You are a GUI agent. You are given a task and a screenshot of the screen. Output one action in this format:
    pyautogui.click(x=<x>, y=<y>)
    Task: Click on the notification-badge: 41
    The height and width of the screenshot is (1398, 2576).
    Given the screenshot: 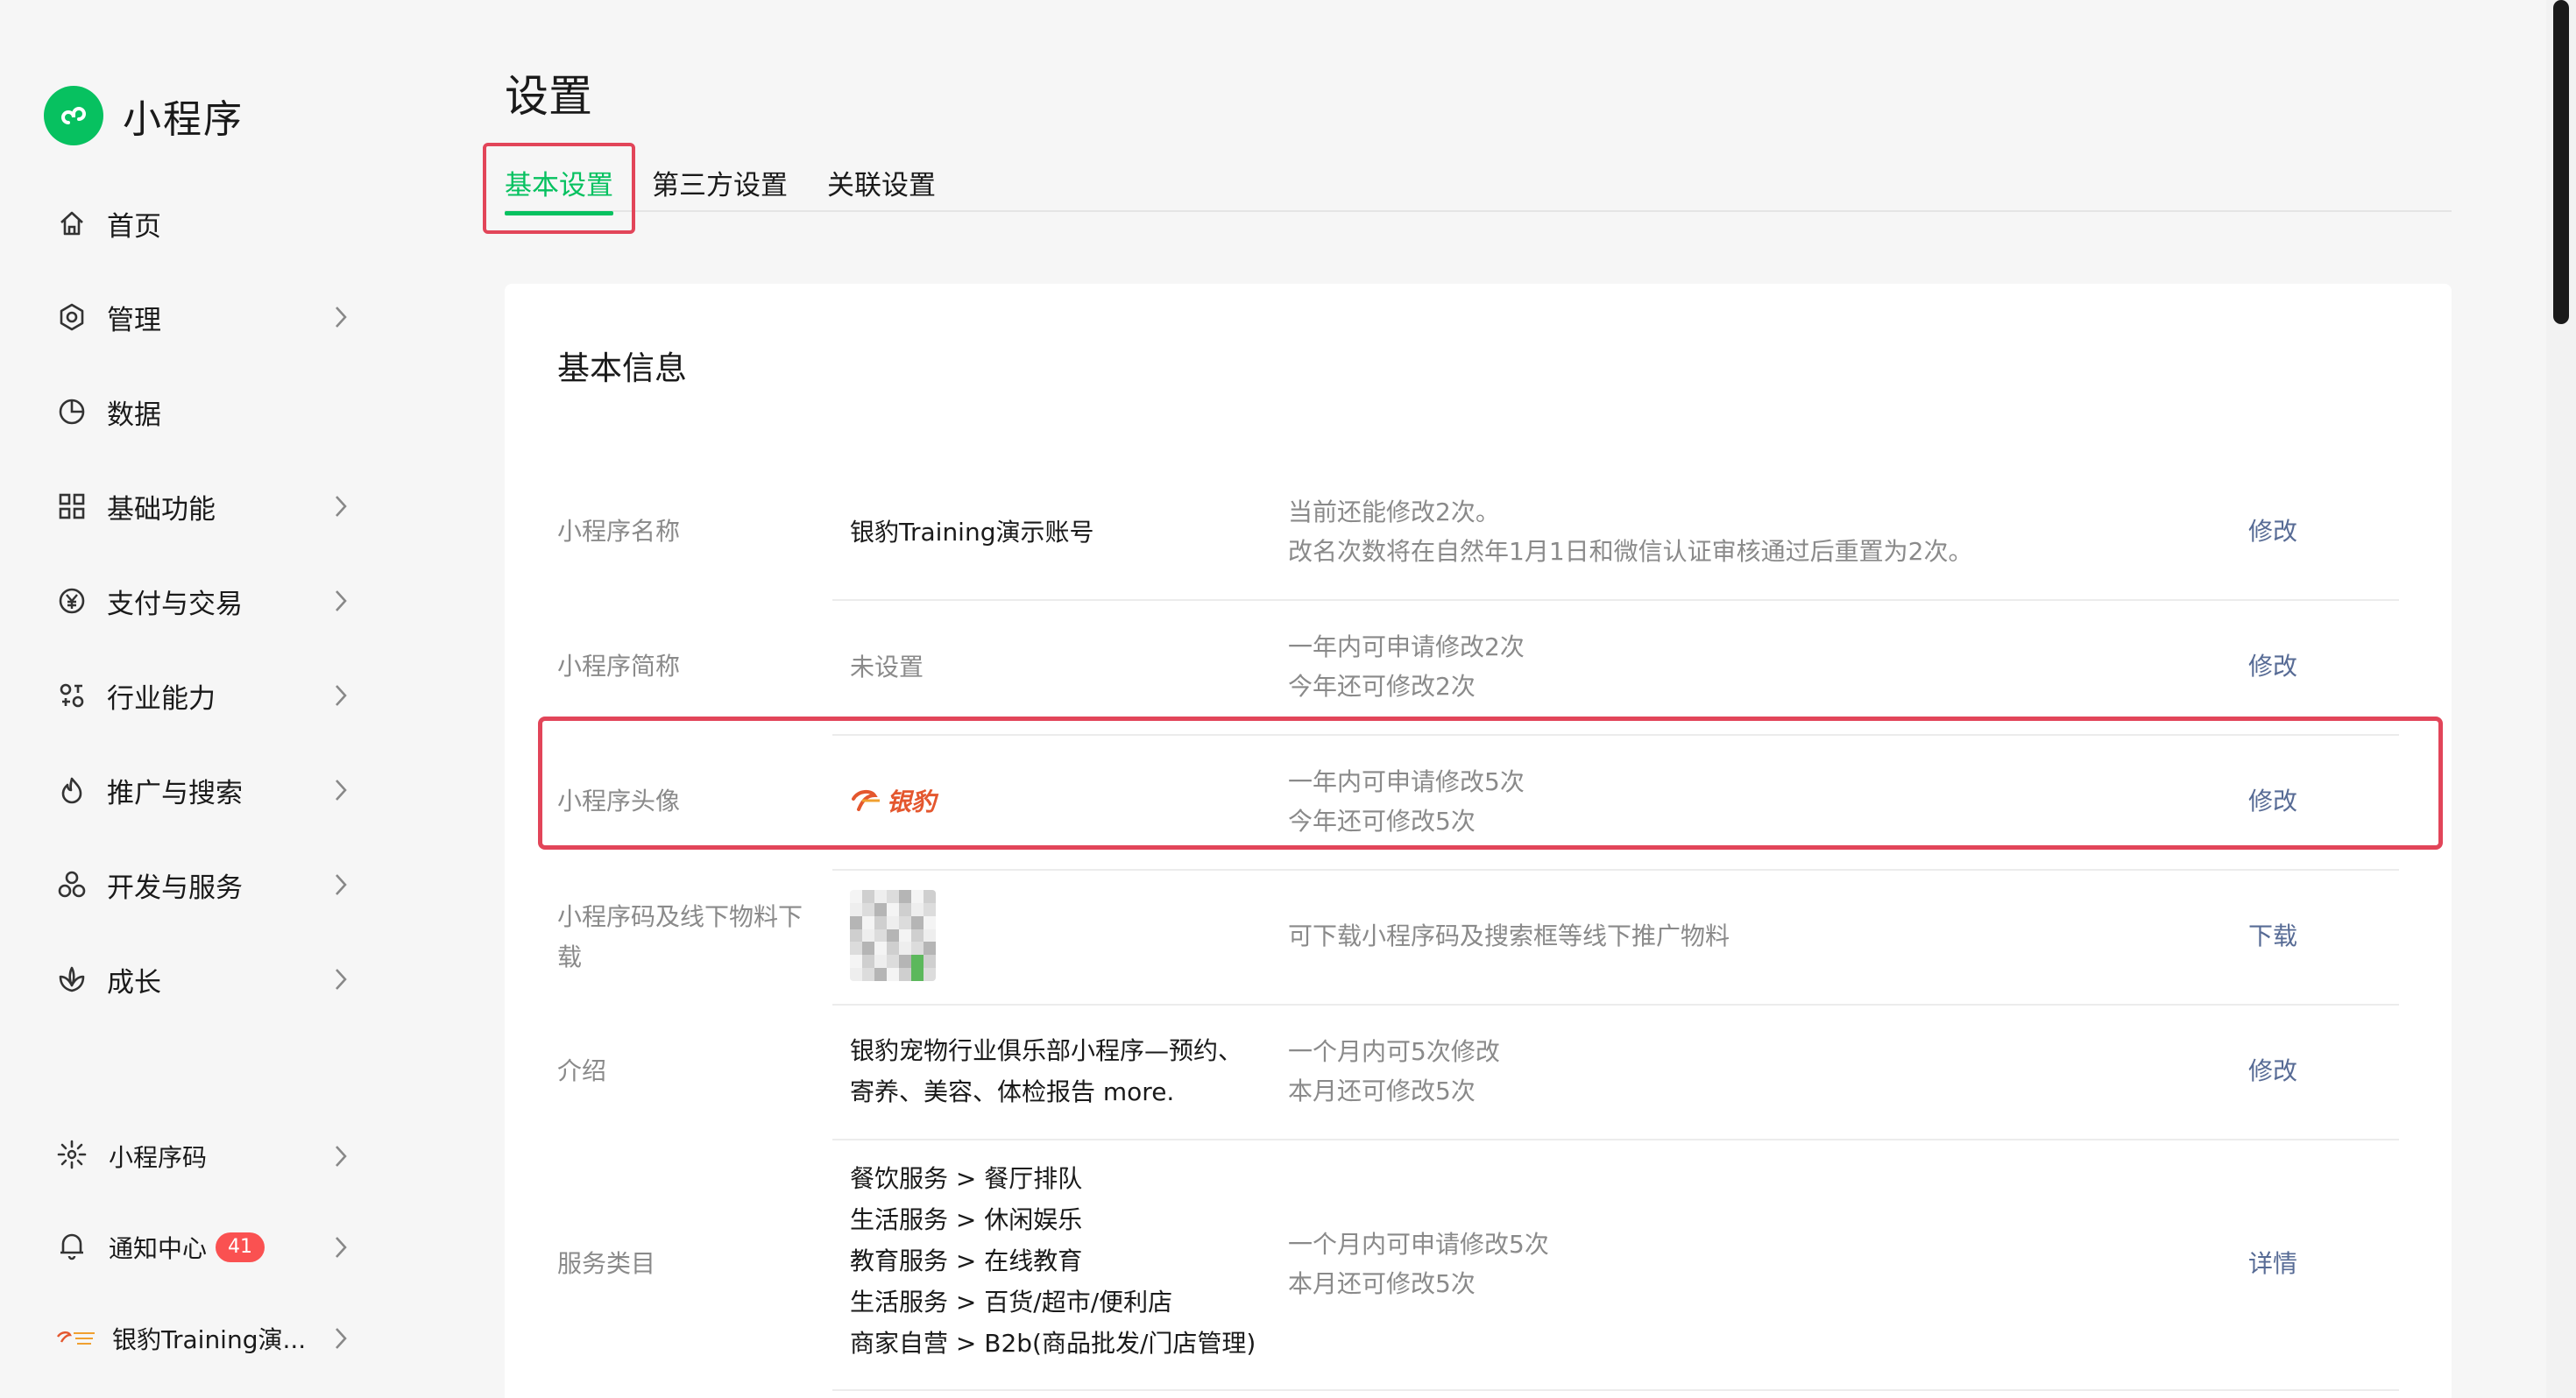 What is the action you would take?
    pyautogui.click(x=240, y=1247)
    